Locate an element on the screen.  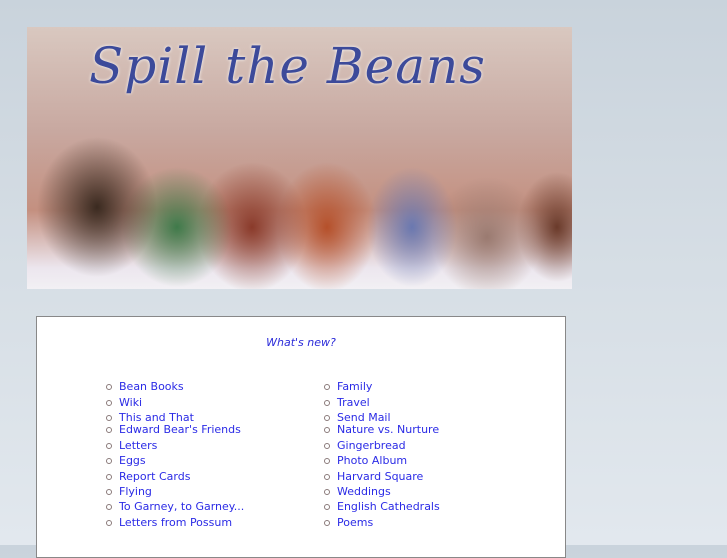
list-item-link: Flying is located at coordinates (129, 492).